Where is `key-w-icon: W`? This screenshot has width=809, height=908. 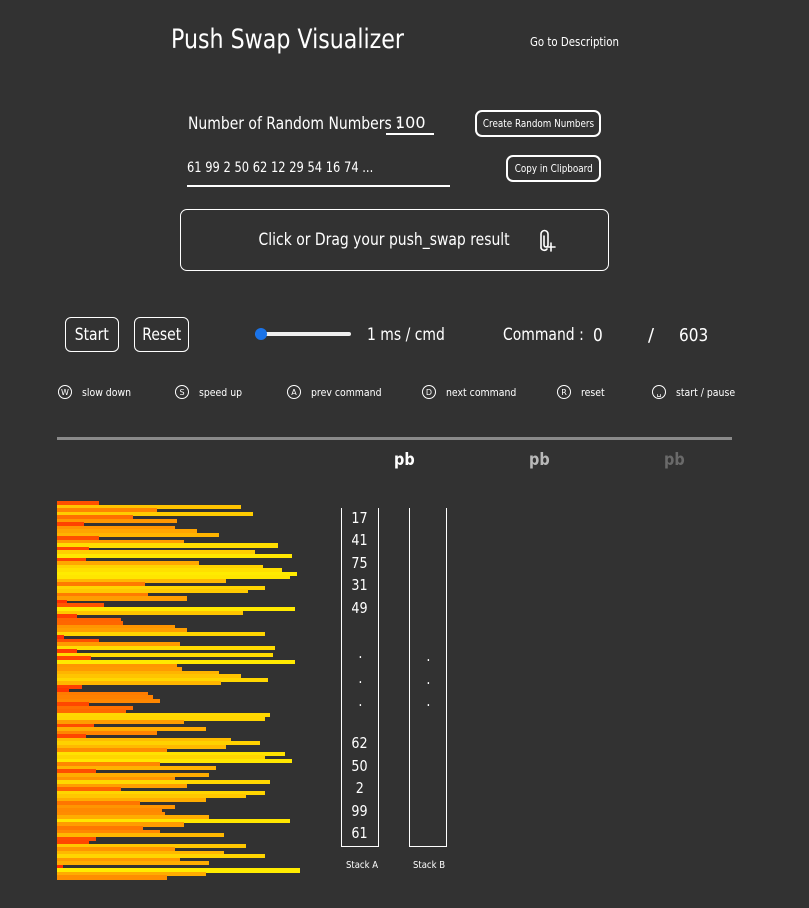 key-w-icon: W is located at coordinates (65, 392).